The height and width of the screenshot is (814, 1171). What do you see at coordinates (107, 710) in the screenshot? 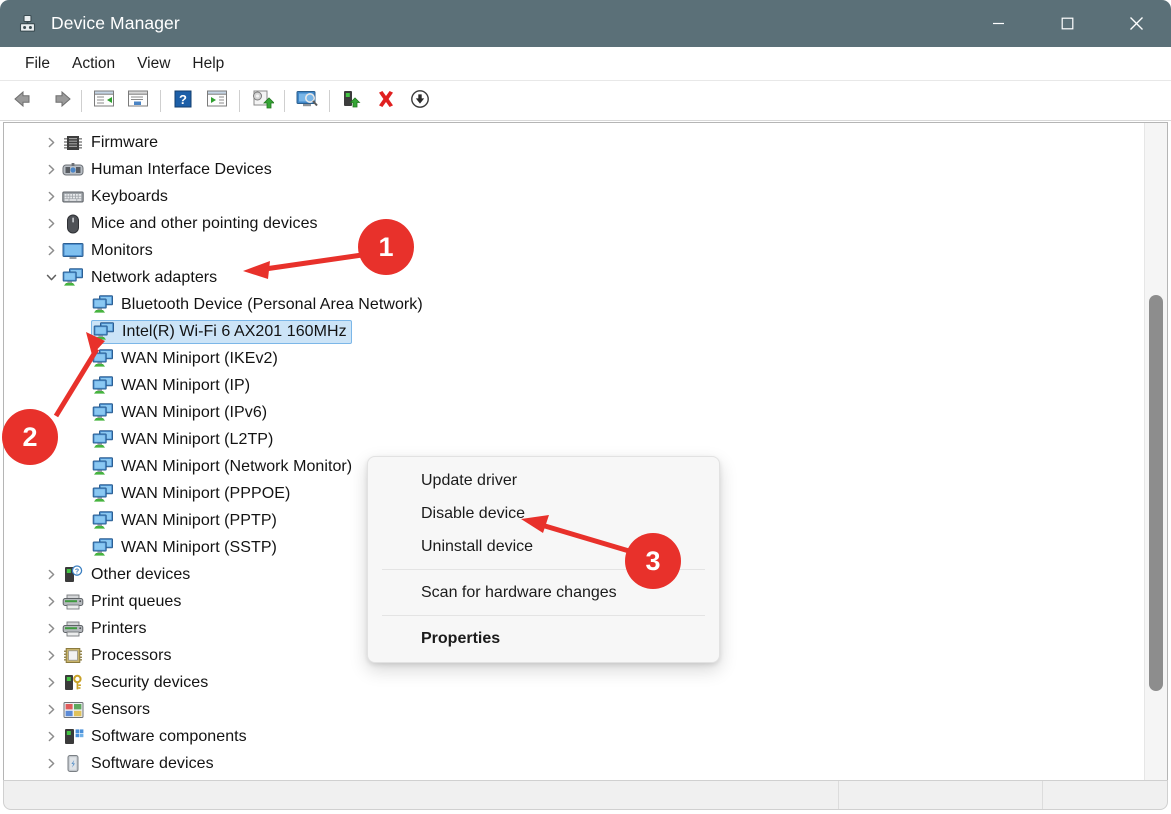
I see `tree-item-content: Sensors` at bounding box center [107, 710].